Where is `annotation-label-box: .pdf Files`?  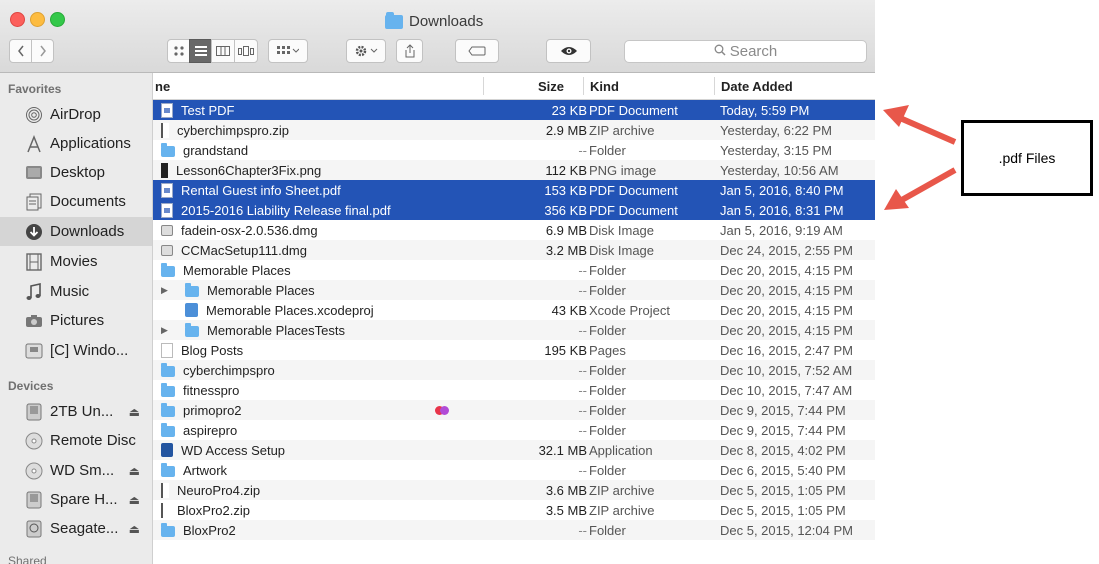
annotation-label-box: .pdf Files is located at coordinates (1027, 158).